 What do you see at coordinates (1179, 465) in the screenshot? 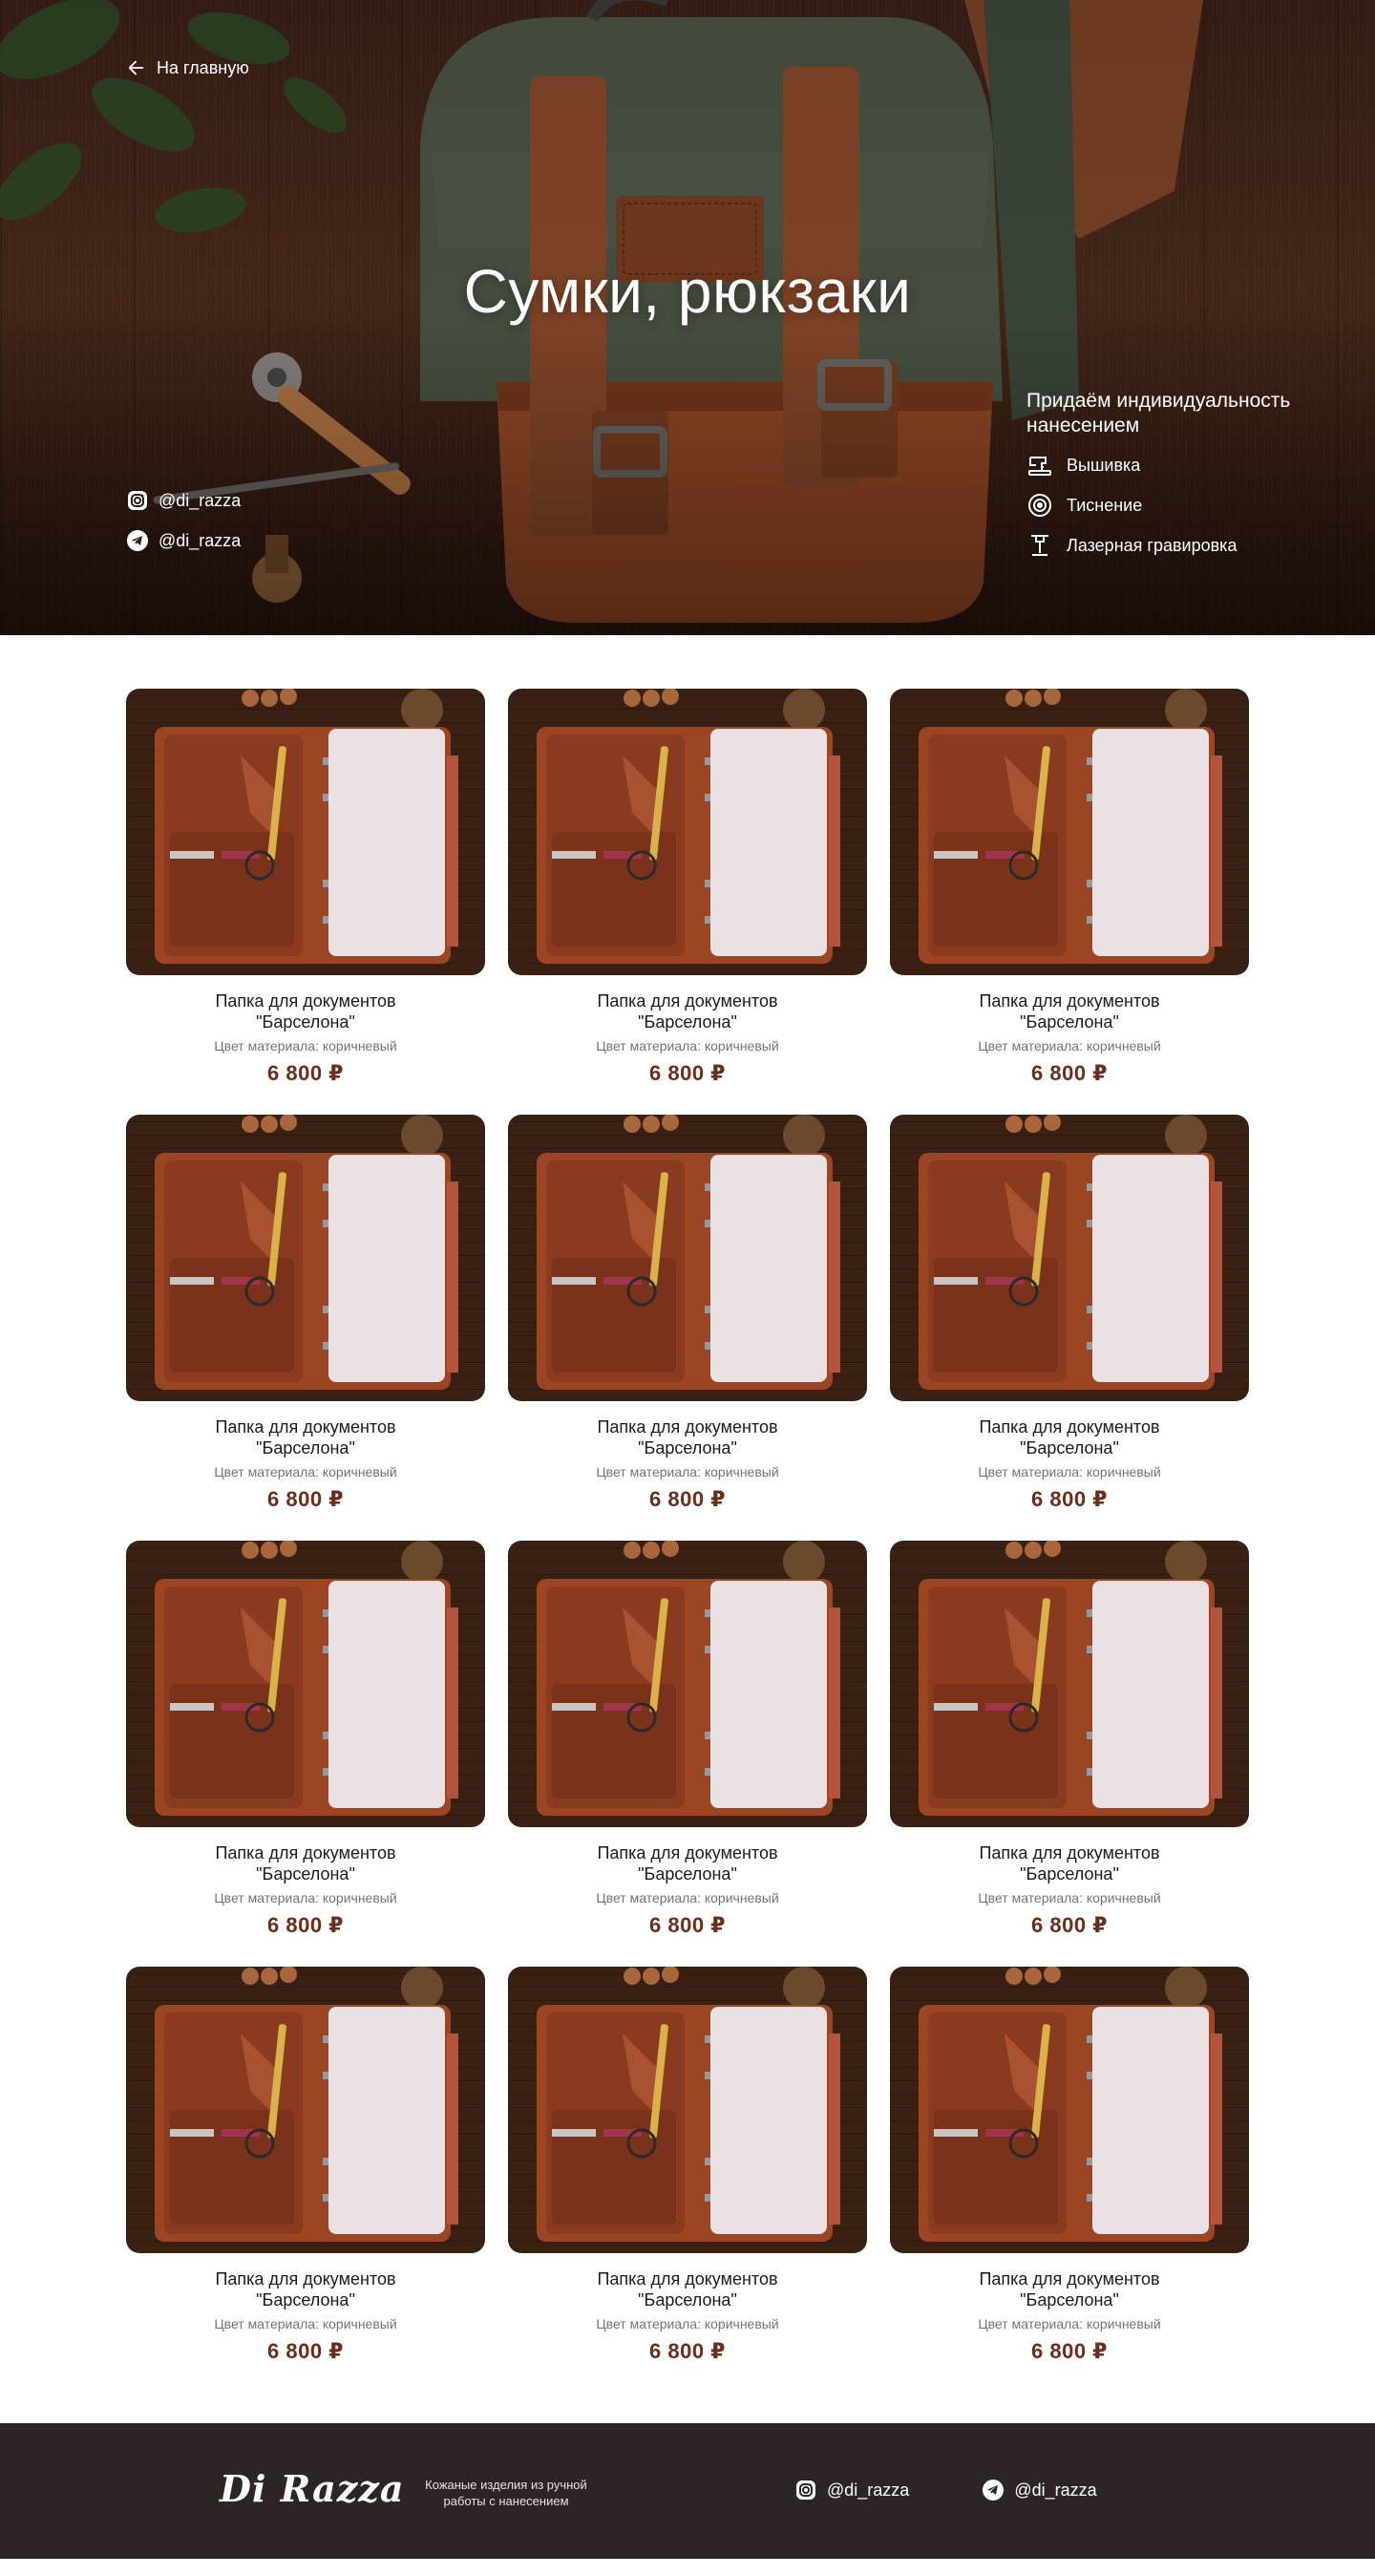
I see `personalization-item-embroidery: Вышивка` at bounding box center [1179, 465].